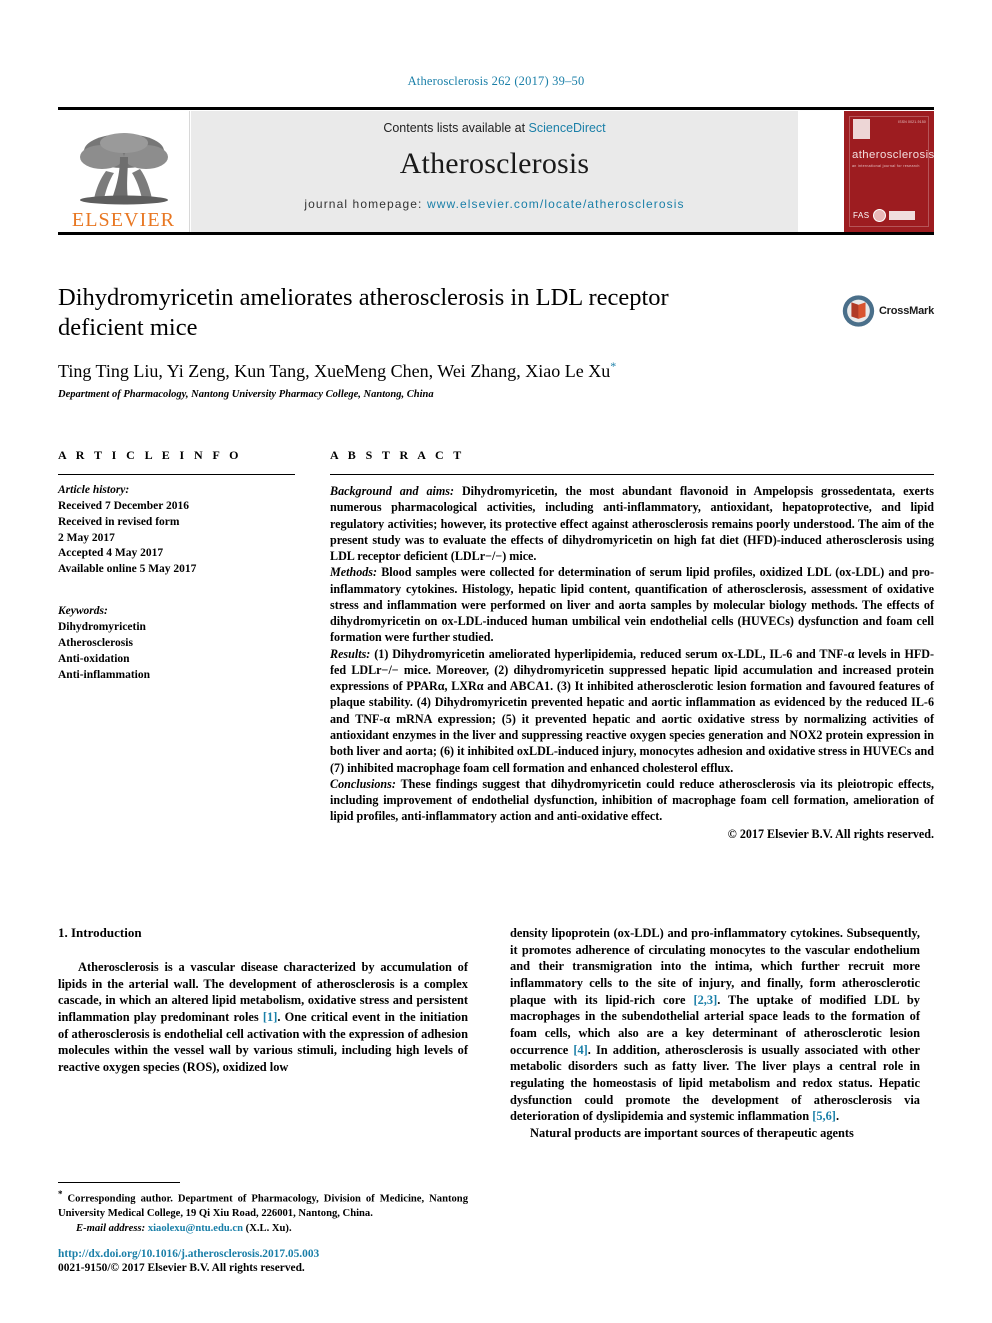 This screenshot has height=1323, width=992. What do you see at coordinates (556, 204) in the screenshot?
I see `homepage-link: www.elsevier.com/locate/atherosclerosis` at bounding box center [556, 204].